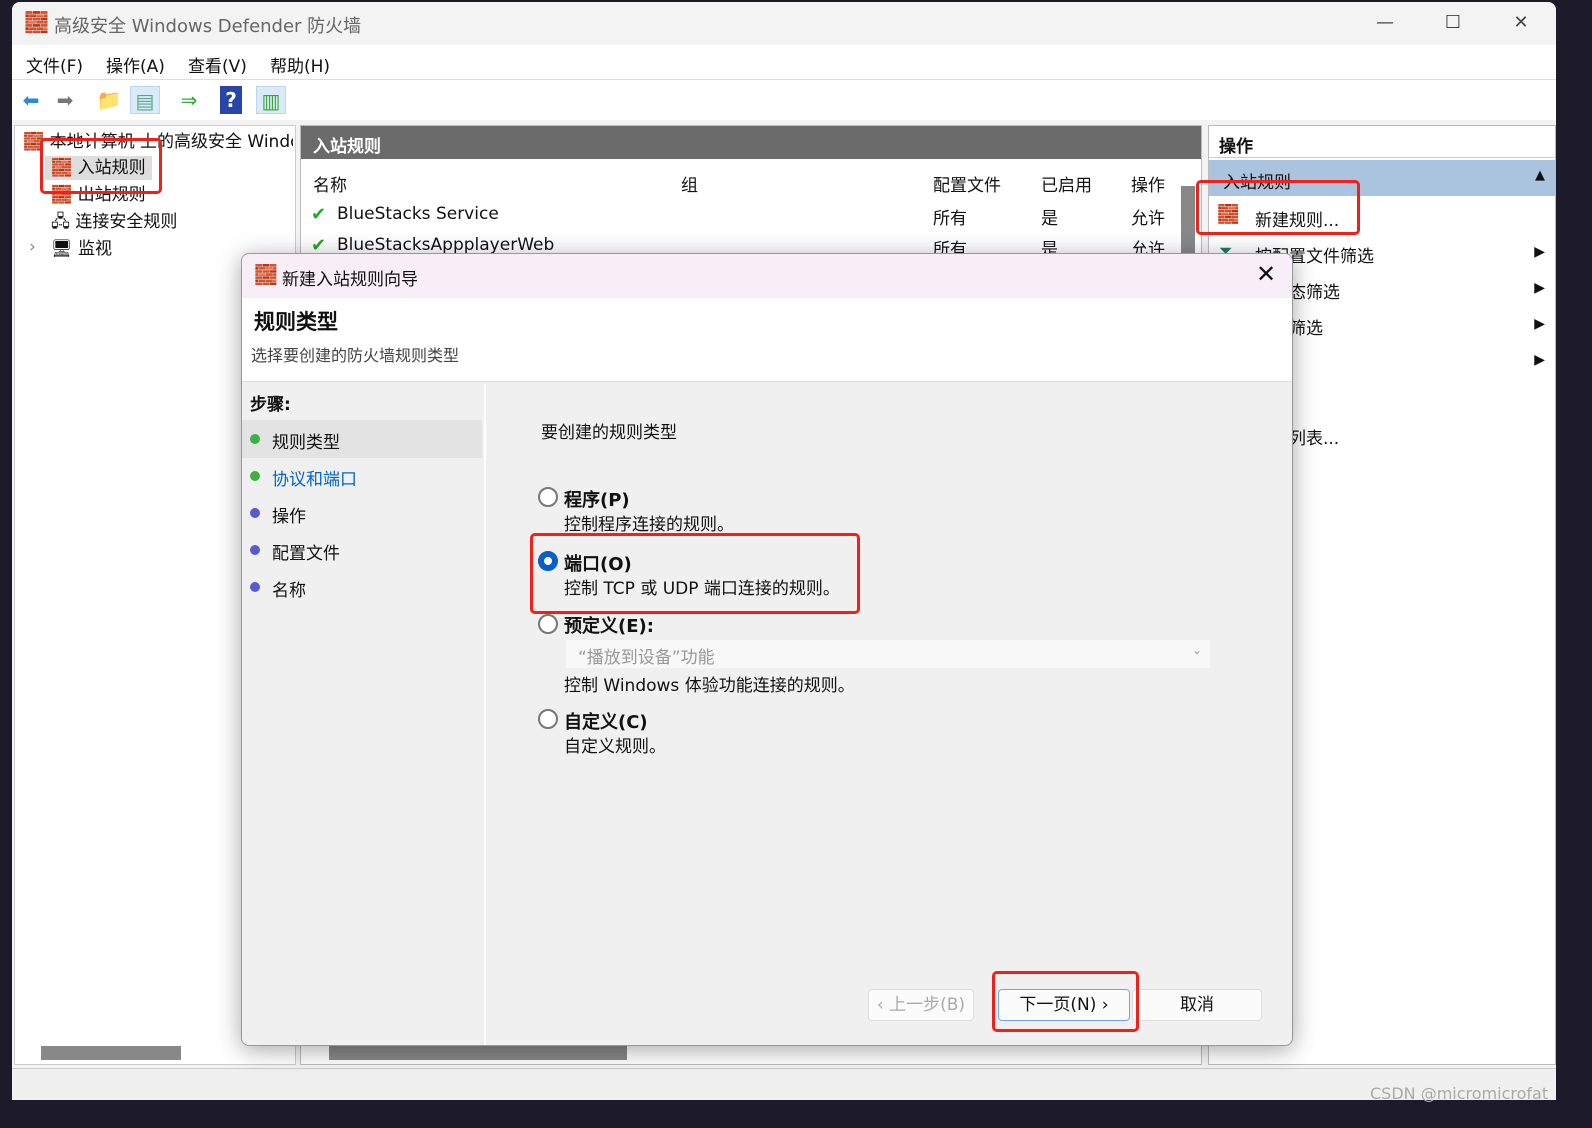  I want to click on option-custom-label: 自定义(C), so click(606, 721).